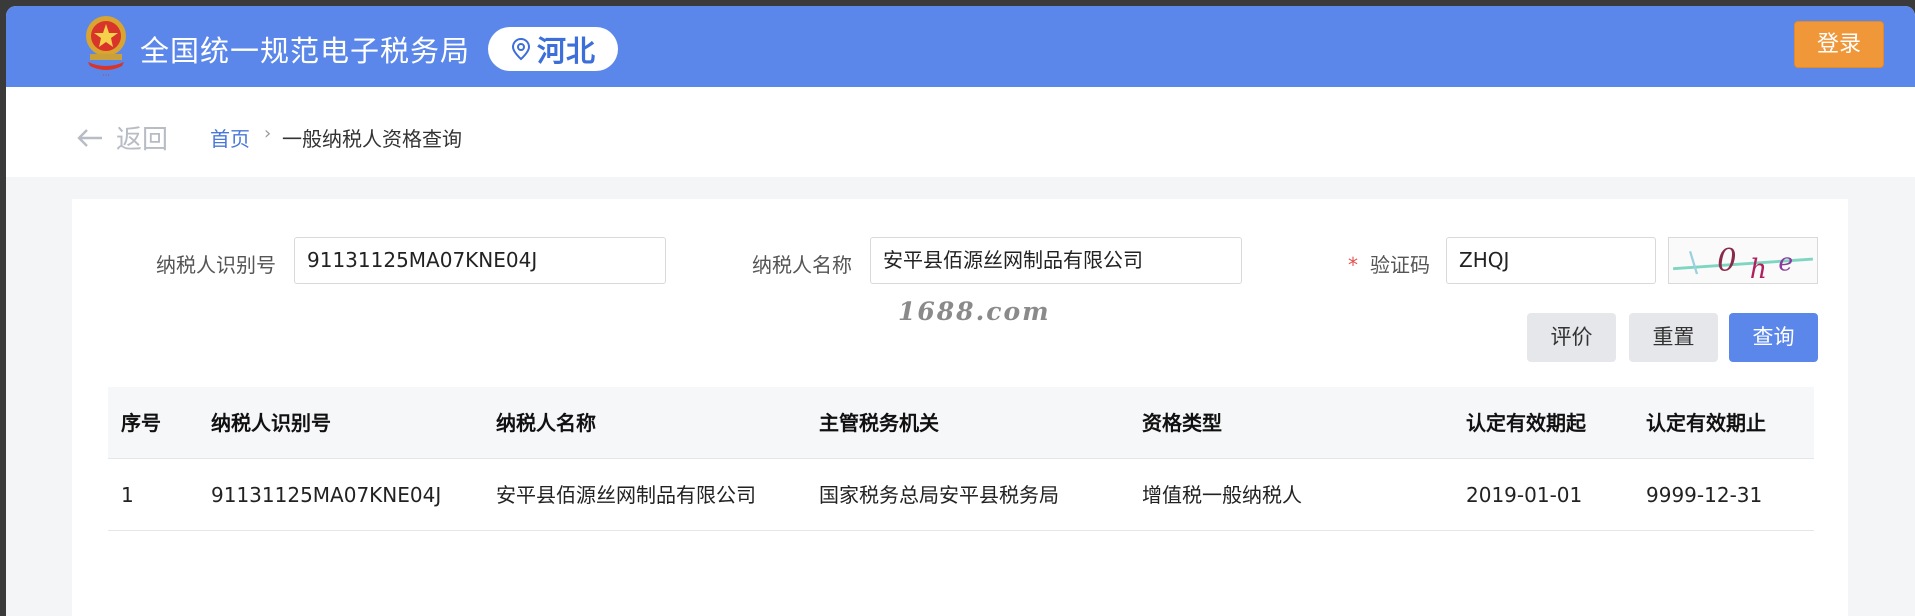  What do you see at coordinates (305, 51) in the screenshot?
I see `site-title: 全国统一规范电子税务局` at bounding box center [305, 51].